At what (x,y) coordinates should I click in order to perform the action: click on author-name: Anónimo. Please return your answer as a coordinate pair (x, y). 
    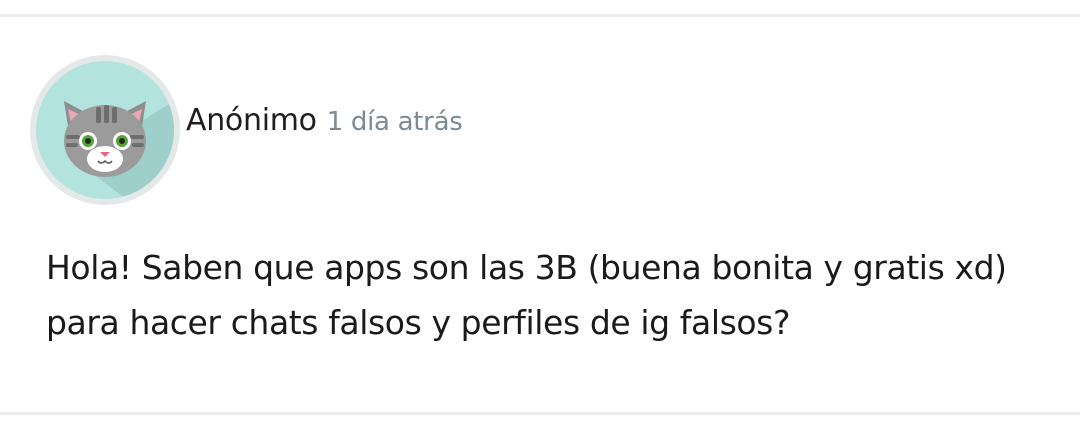
    Looking at the image, I should click on (251, 120).